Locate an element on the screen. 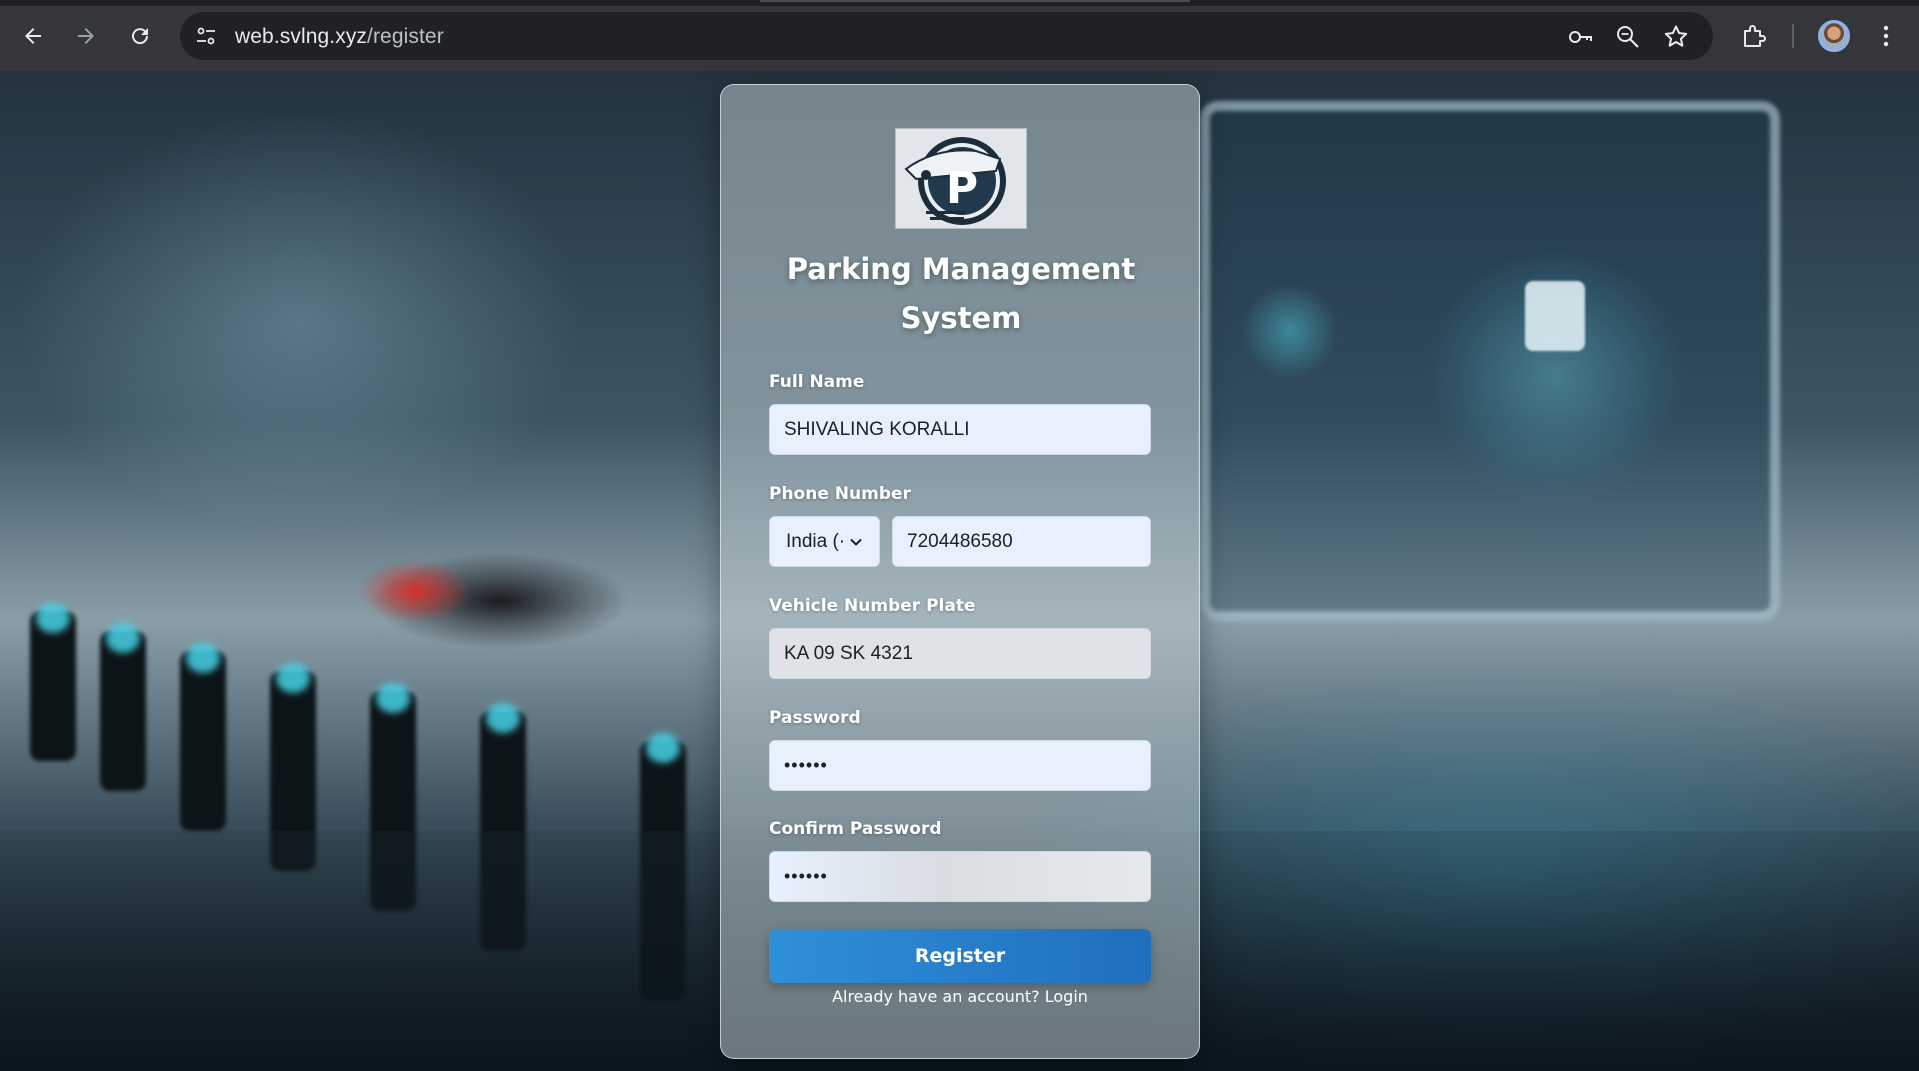 The width and height of the screenshot is (1919, 1071). register-button: Register is located at coordinates (960, 956).